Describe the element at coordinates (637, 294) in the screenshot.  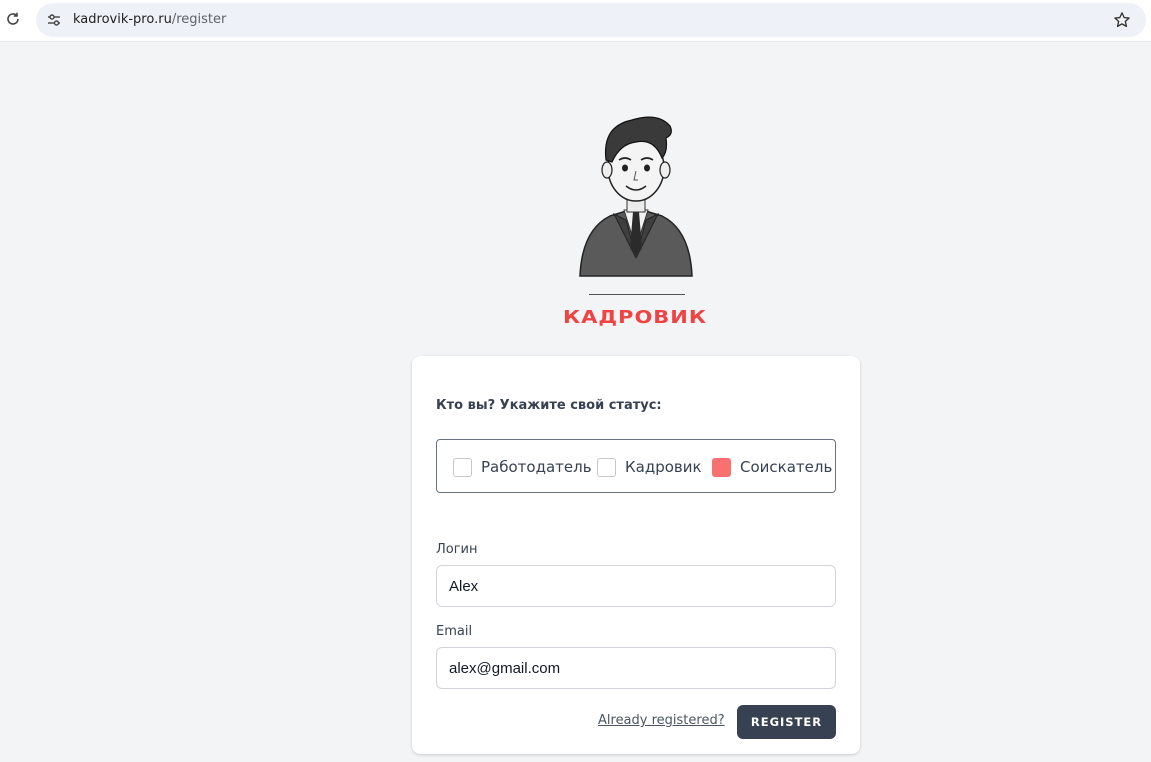
I see `brand-divider` at that location.